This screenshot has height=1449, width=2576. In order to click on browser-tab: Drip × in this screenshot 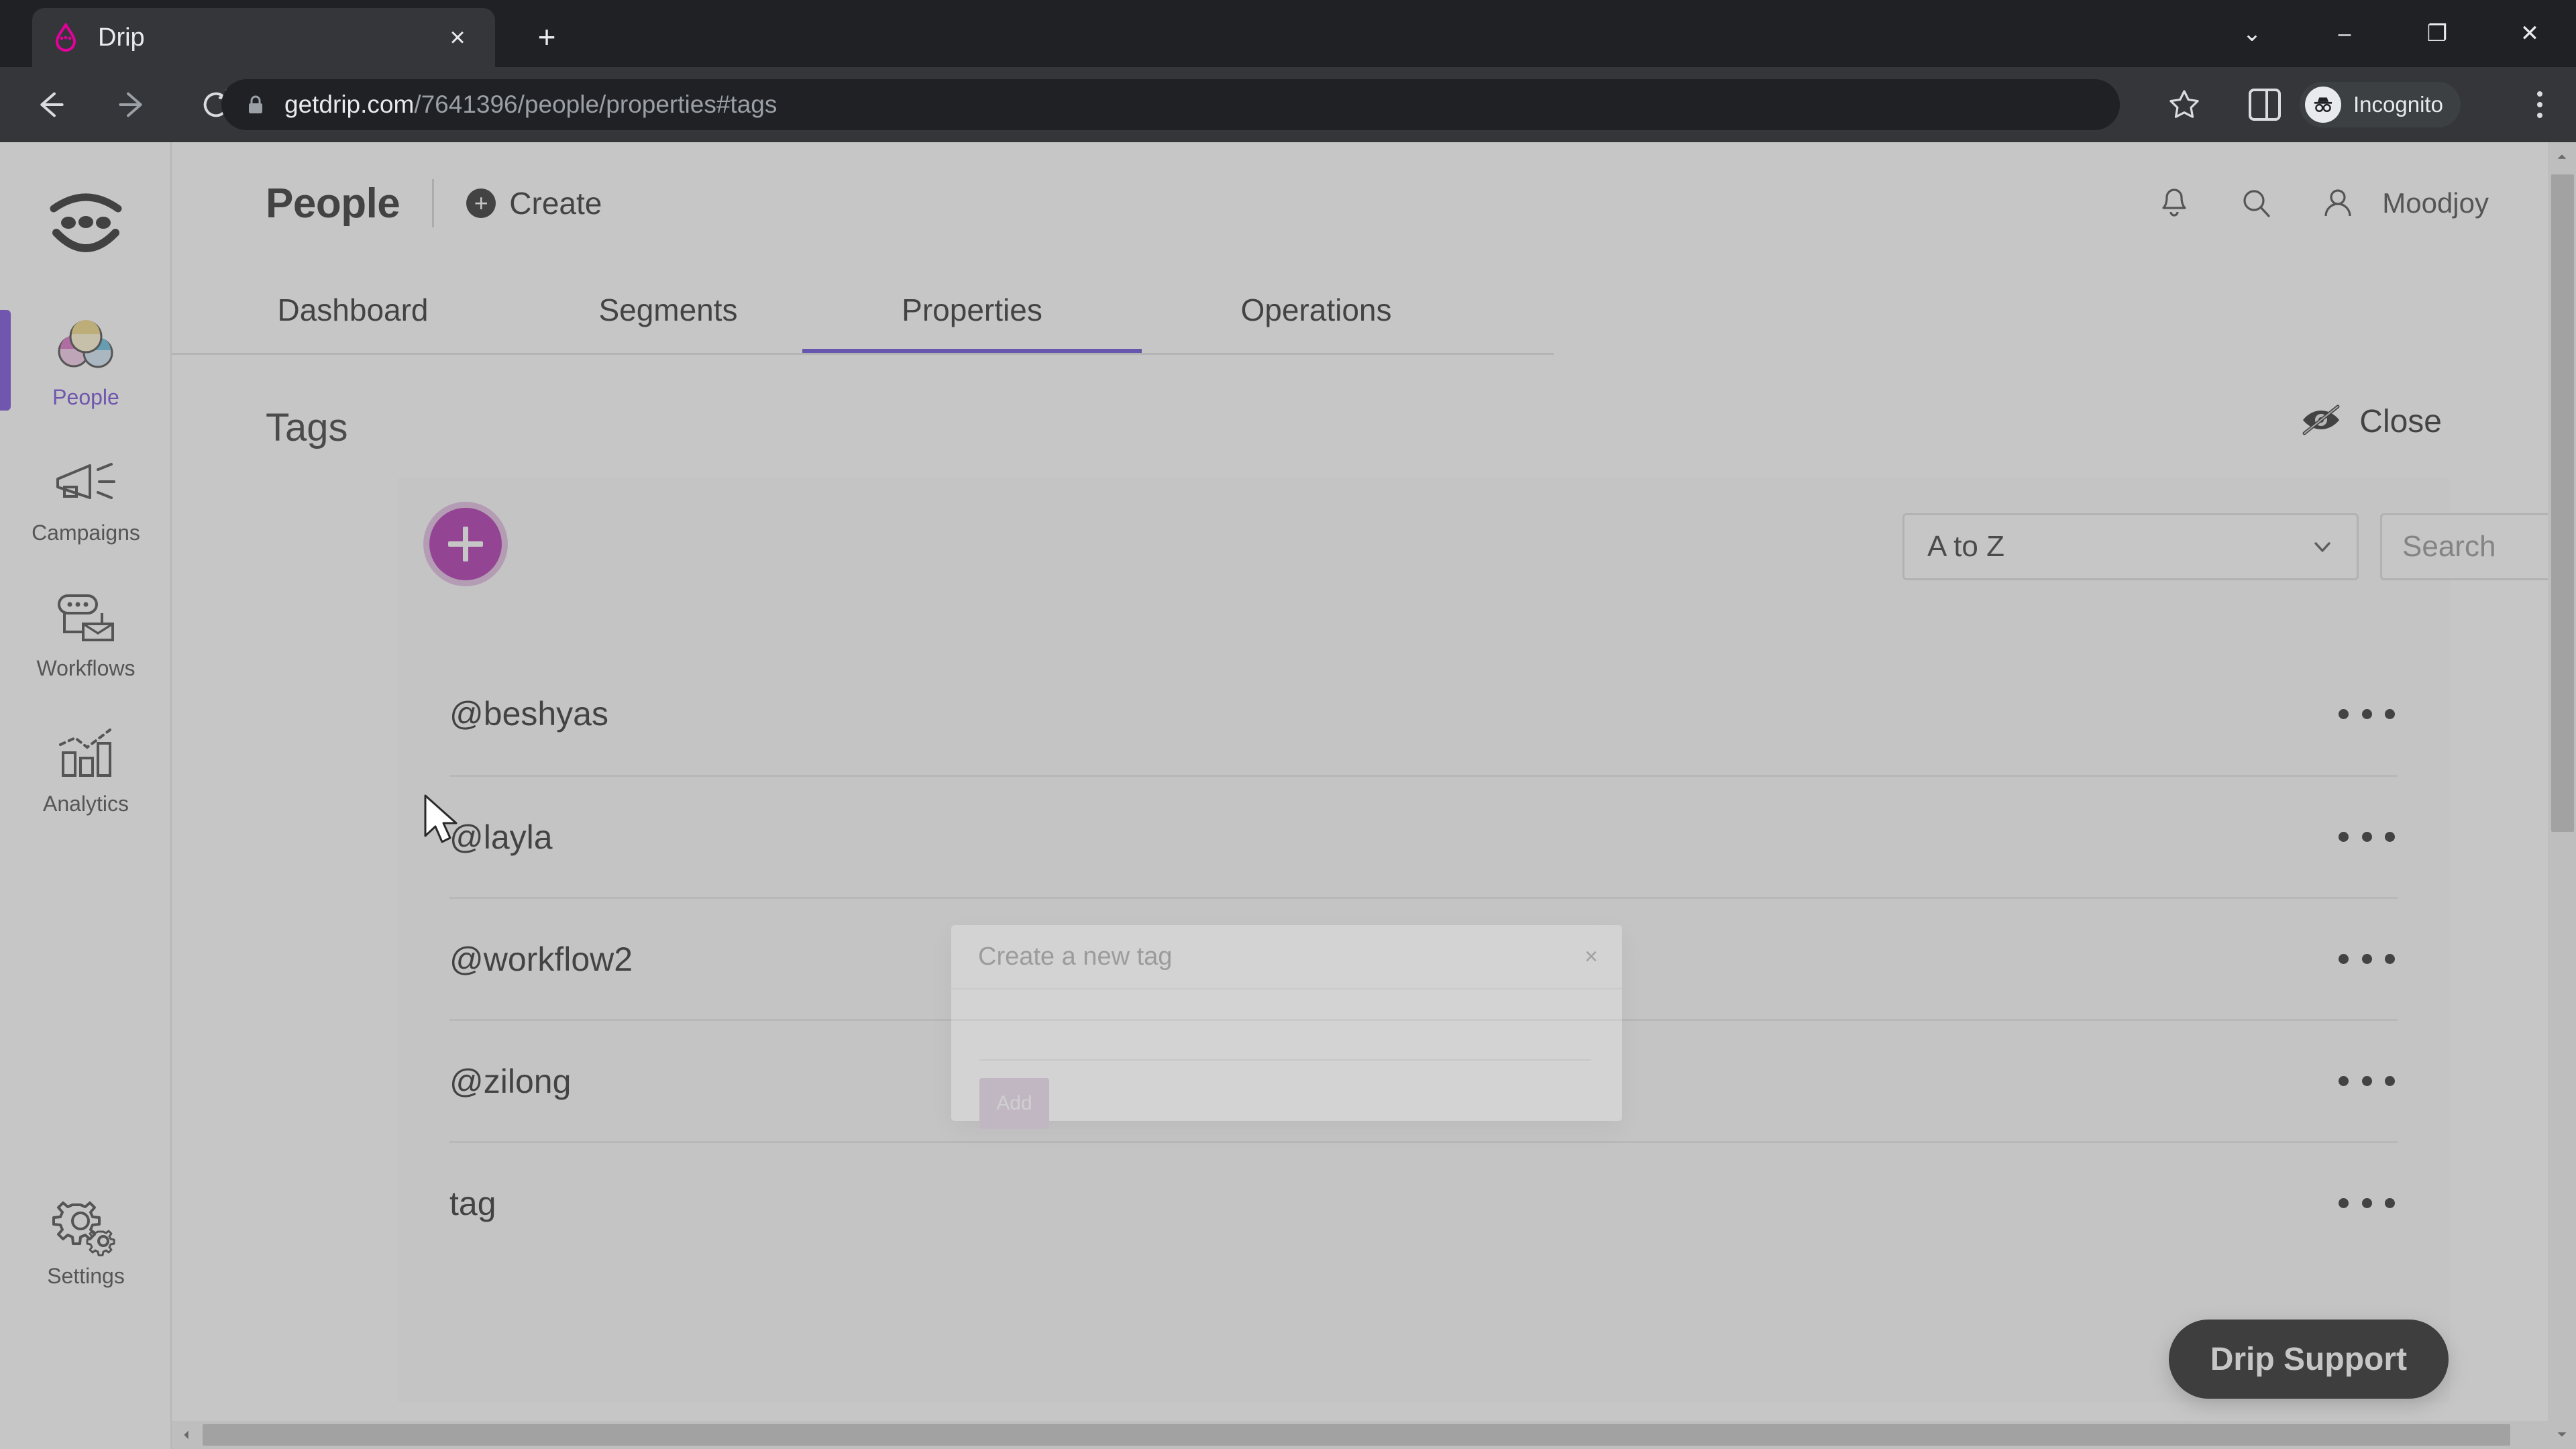, I will do `click(263, 37)`.